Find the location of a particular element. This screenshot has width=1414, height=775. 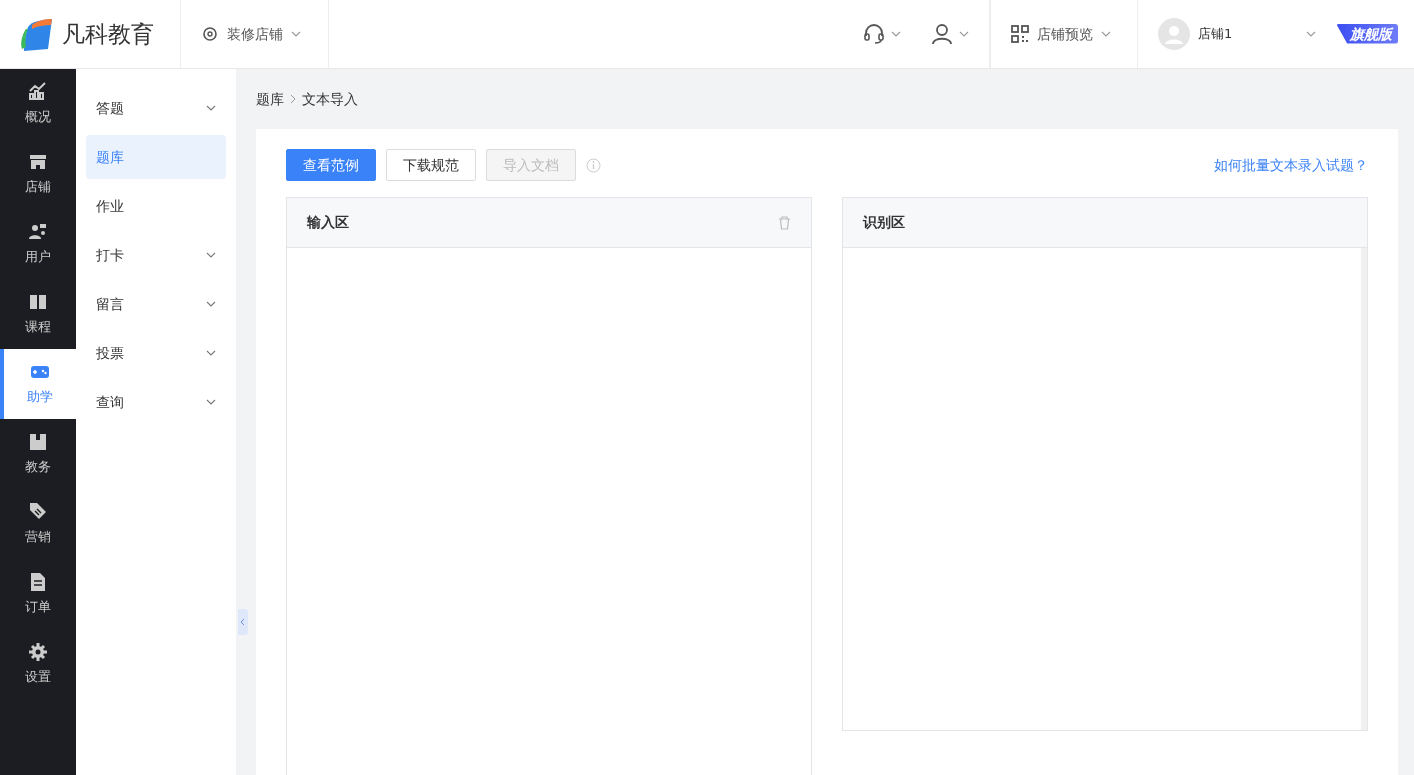

nav-rail-item: 营销 is located at coordinates (38, 524).